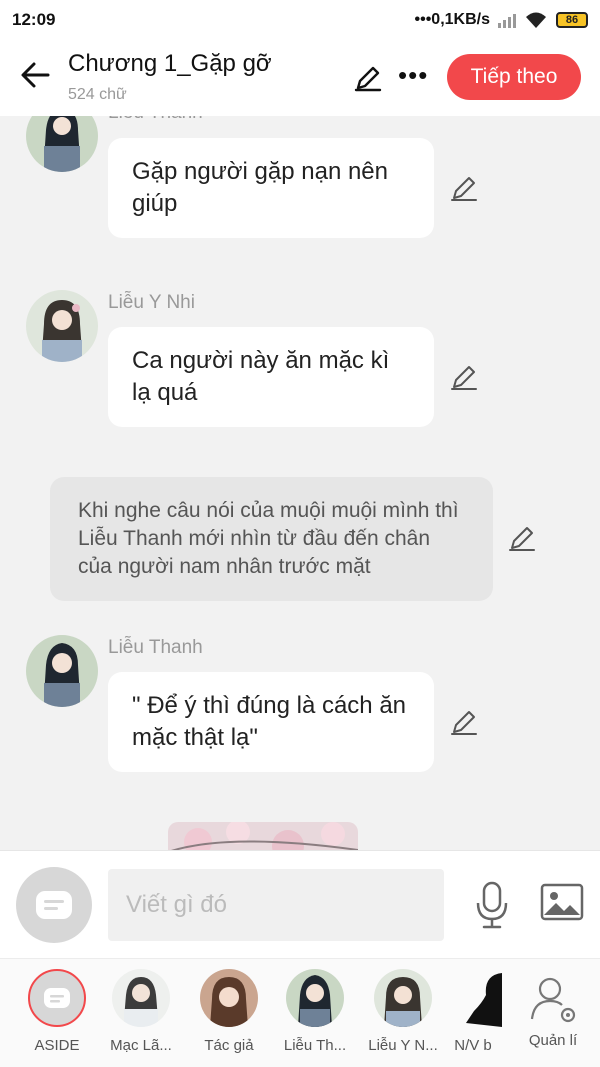 This screenshot has width=600, height=1067. Describe the element at coordinates (62, 326) in the screenshot. I see `avatar-lieu-y-nhi` at that location.